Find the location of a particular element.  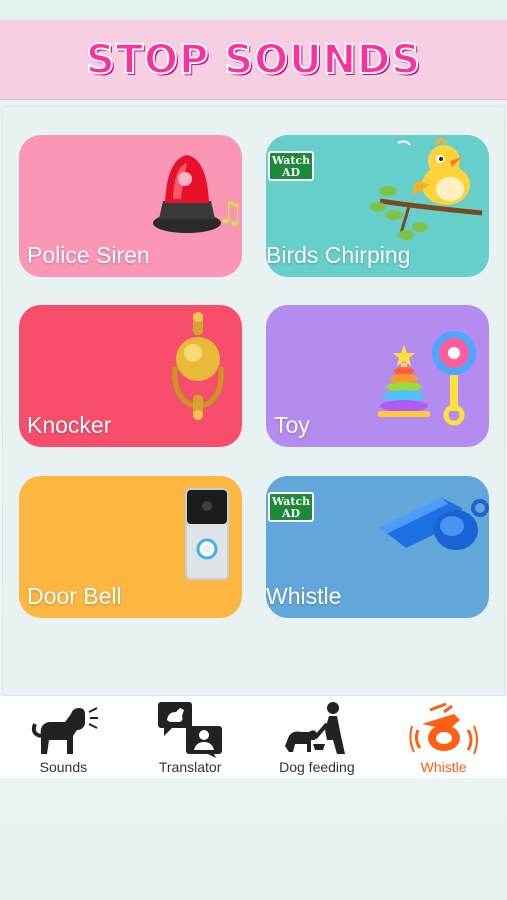

card-whistle: Watch AD Whistle is located at coordinates (377, 547).